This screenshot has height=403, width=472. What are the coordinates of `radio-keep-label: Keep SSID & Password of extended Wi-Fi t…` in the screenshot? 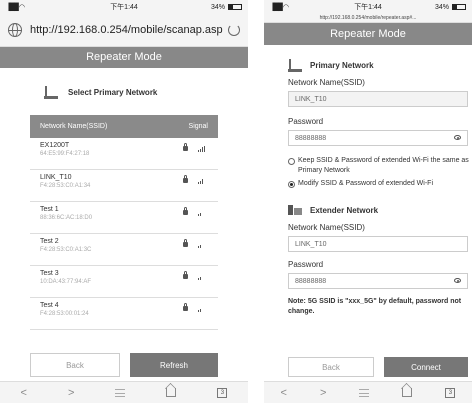 It's located at (383, 165).